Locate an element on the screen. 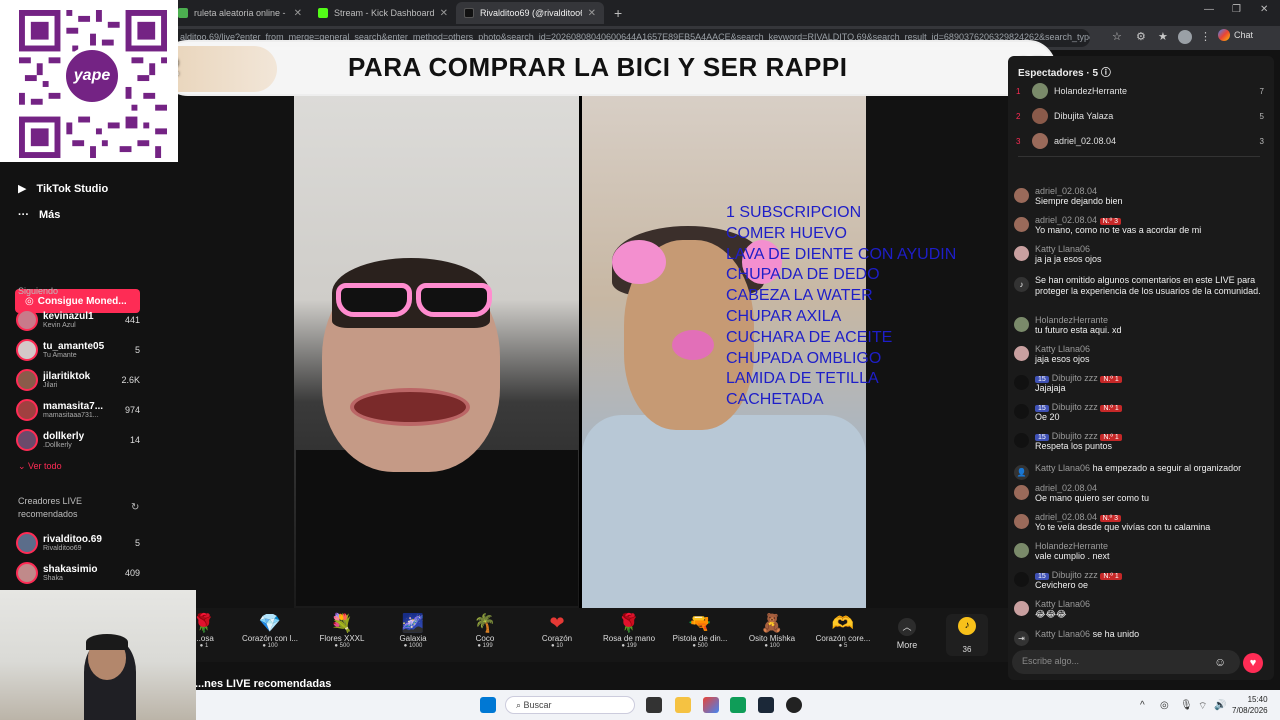 The height and width of the screenshot is (720, 1280). tab-kick: Stream - Kick Dashboard ✕ is located at coordinates (383, 13).